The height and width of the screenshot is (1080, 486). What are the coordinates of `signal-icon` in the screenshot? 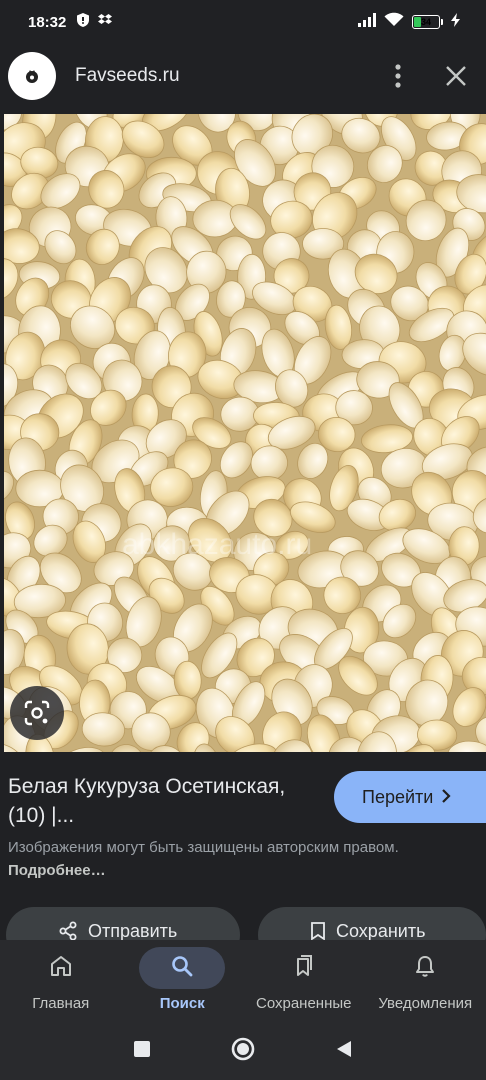 It's located at (367, 22).